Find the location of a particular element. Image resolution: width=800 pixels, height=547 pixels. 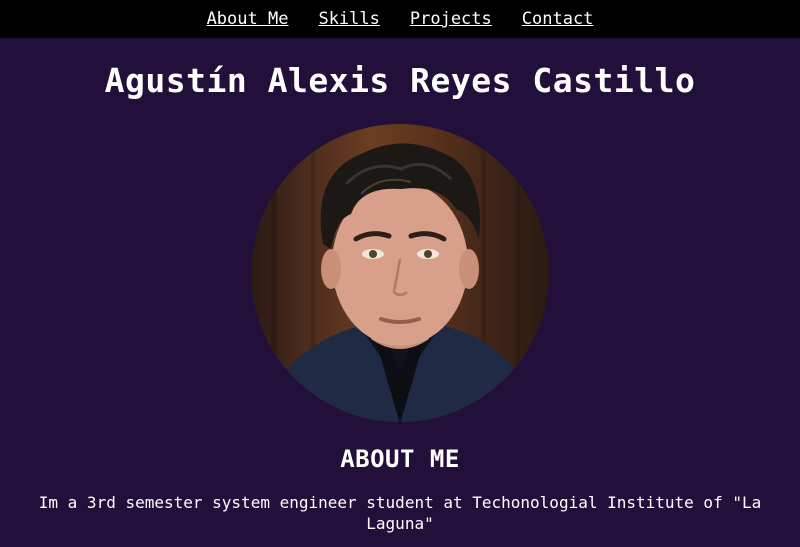

about-section-title: ABOUT ME is located at coordinates (400, 459).